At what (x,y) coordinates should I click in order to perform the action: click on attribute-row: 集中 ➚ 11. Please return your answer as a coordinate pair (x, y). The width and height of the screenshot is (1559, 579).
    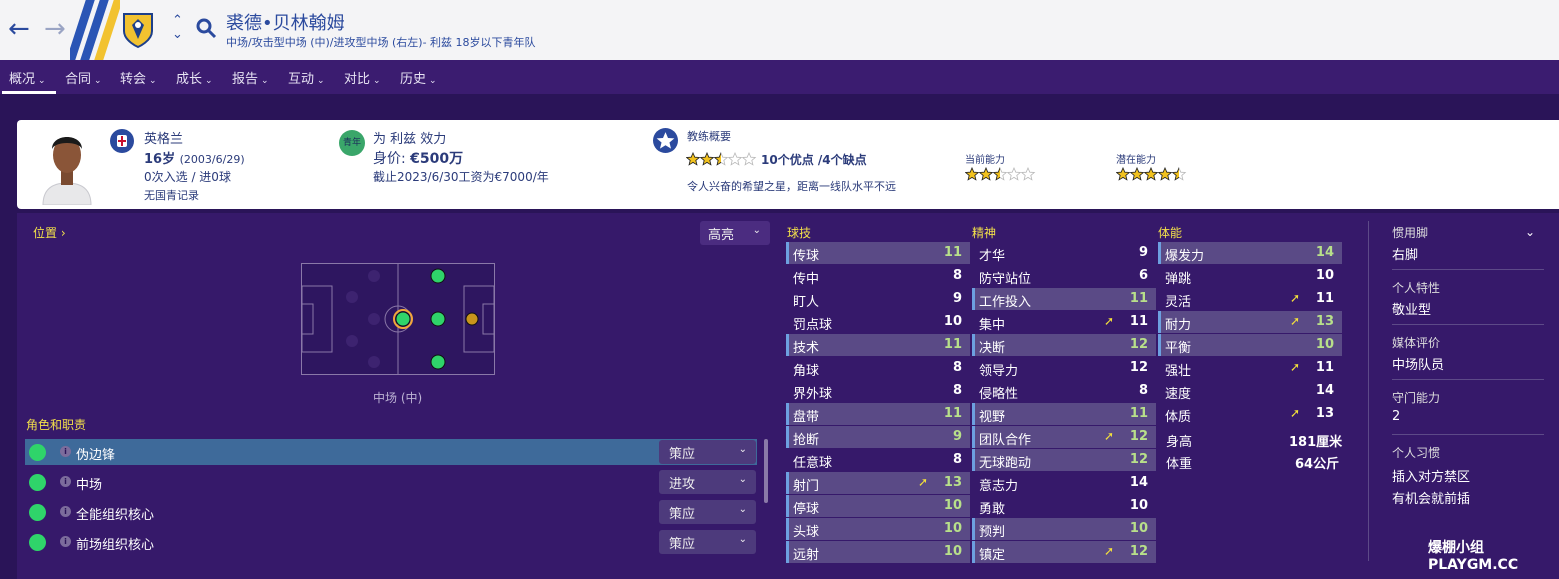
    Looking at the image, I should click on (1064, 322).